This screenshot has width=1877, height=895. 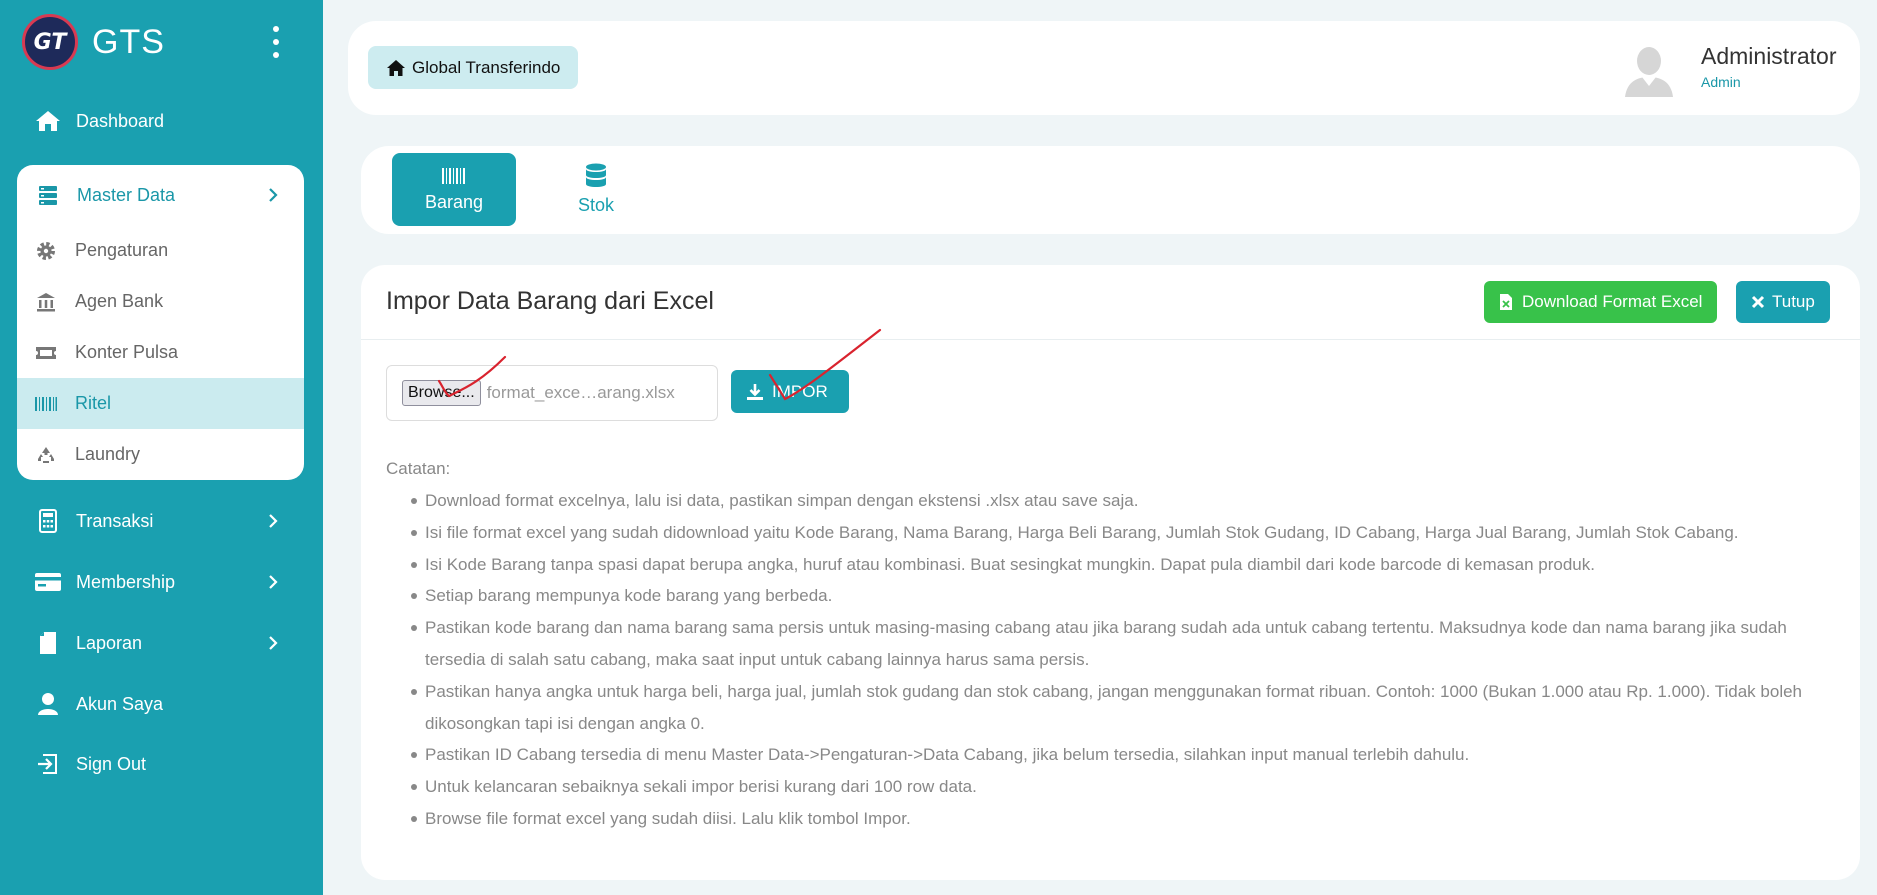 I want to click on close-icon, so click(x=1758, y=302).